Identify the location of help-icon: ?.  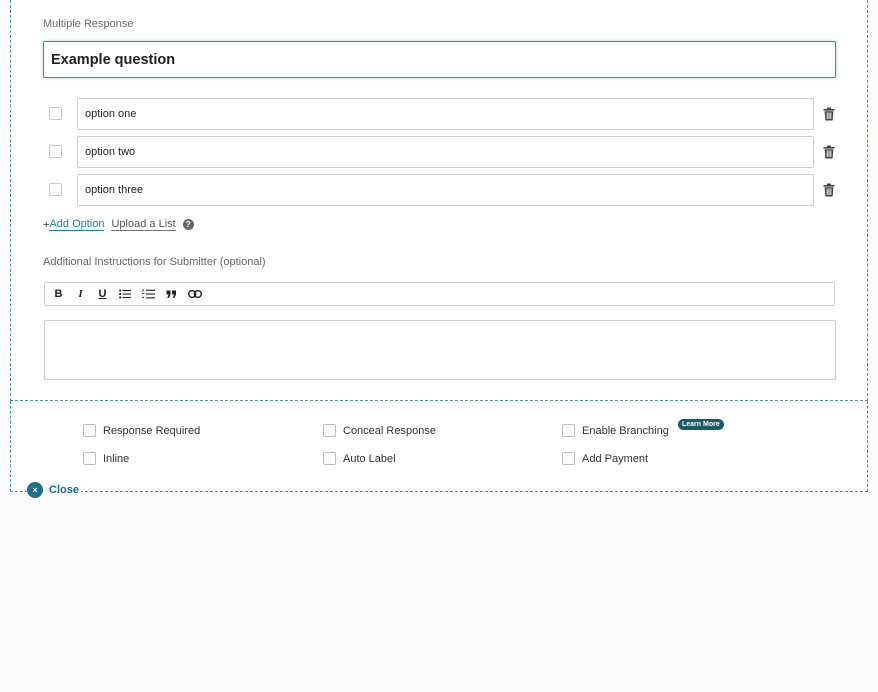
(188, 224).